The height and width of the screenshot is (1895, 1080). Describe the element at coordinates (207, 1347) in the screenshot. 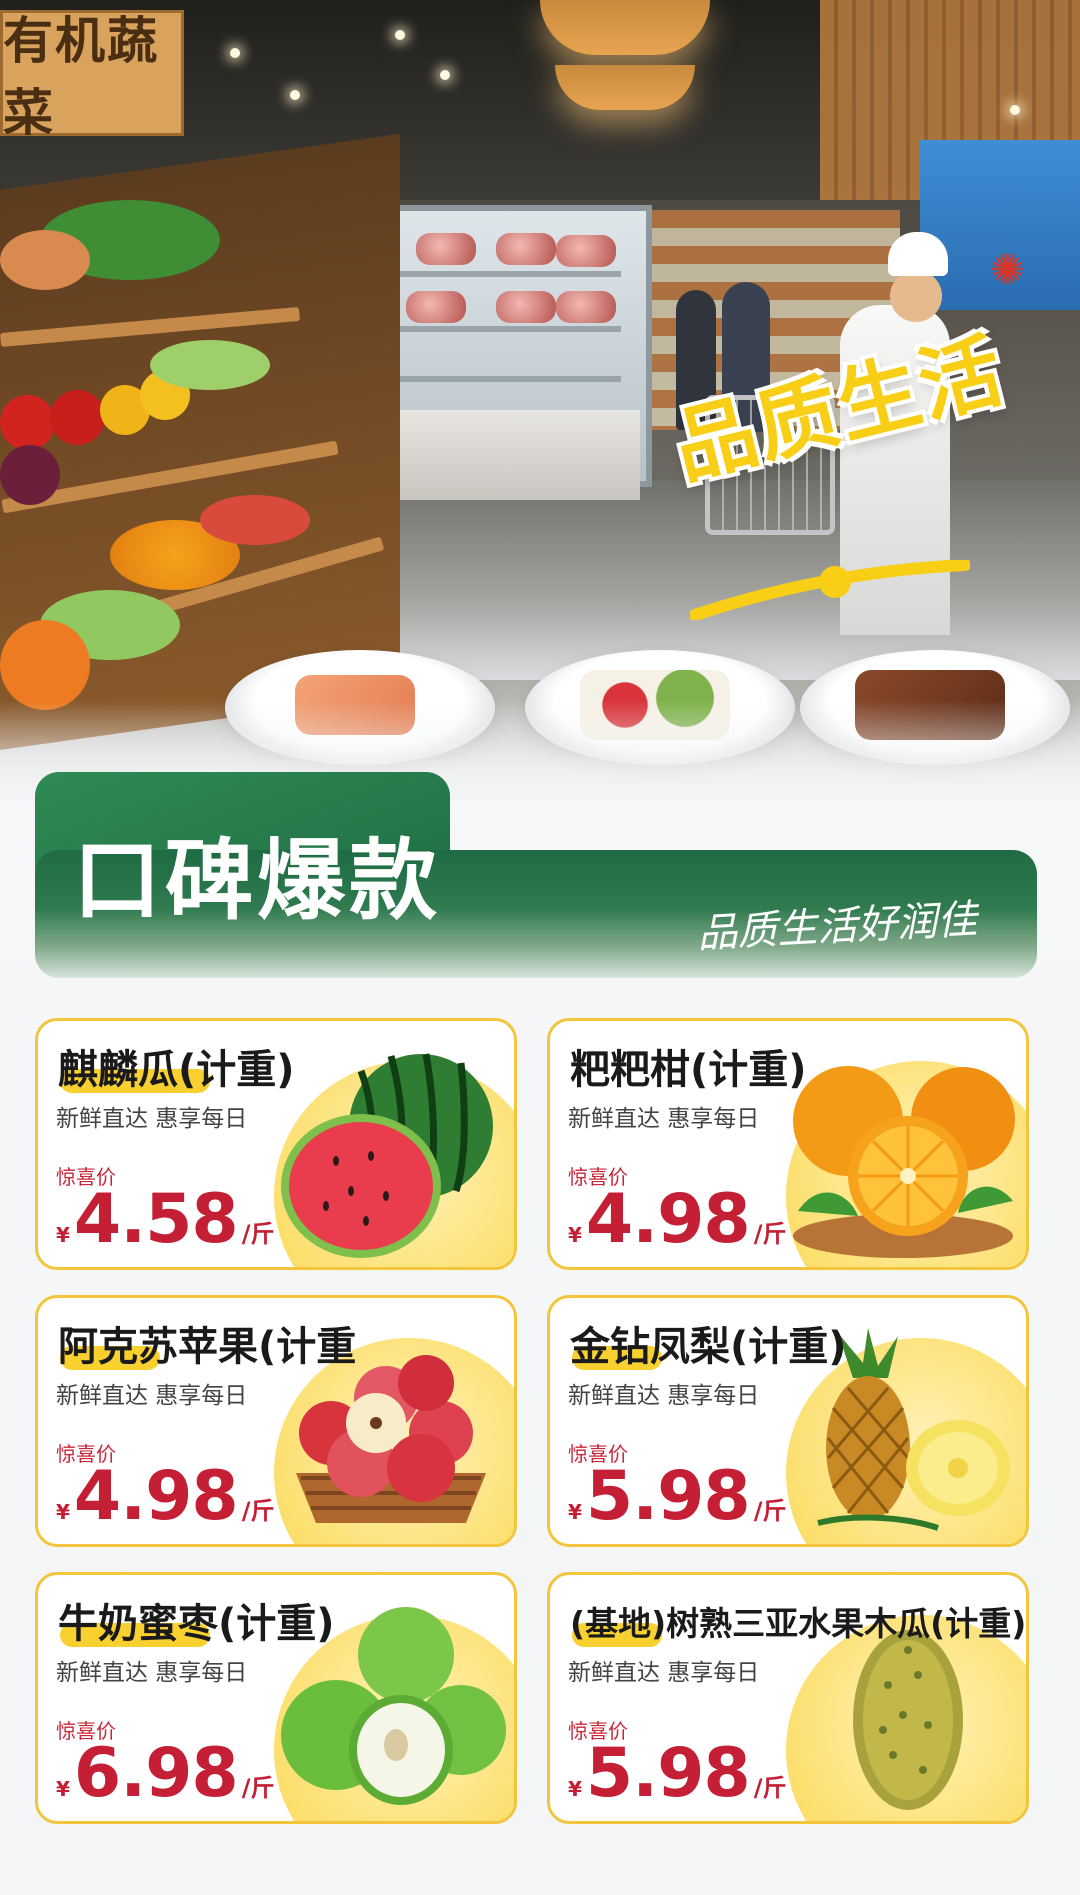

I see `product-name: 阿克苏苹果(计重` at that location.